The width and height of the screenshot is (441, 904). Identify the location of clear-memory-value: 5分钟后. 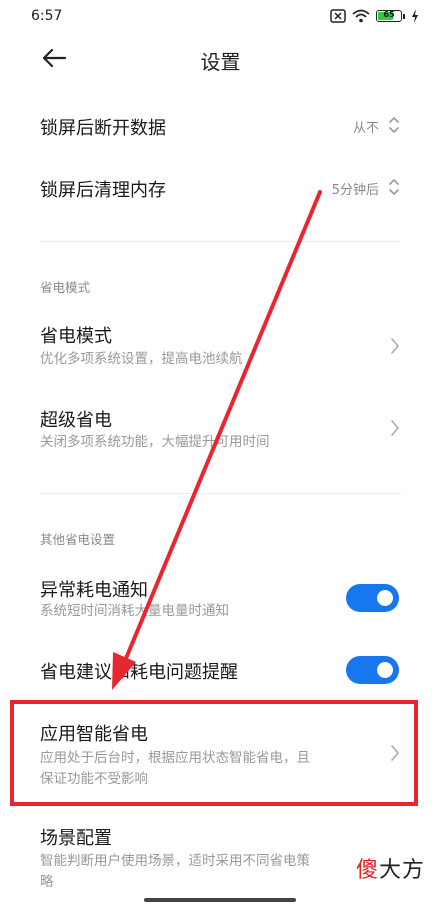
(355, 190).